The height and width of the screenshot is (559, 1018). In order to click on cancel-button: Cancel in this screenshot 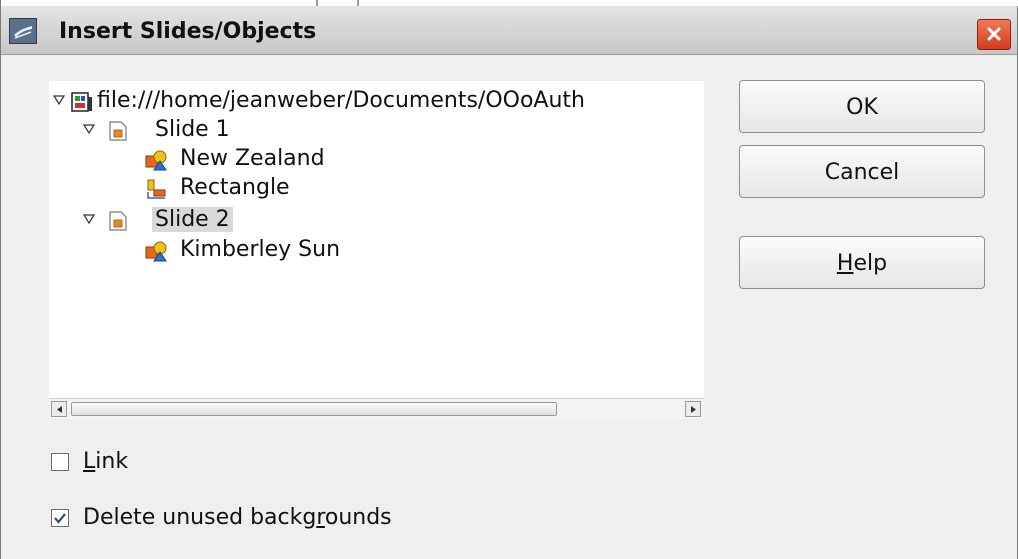, I will do `click(862, 171)`.